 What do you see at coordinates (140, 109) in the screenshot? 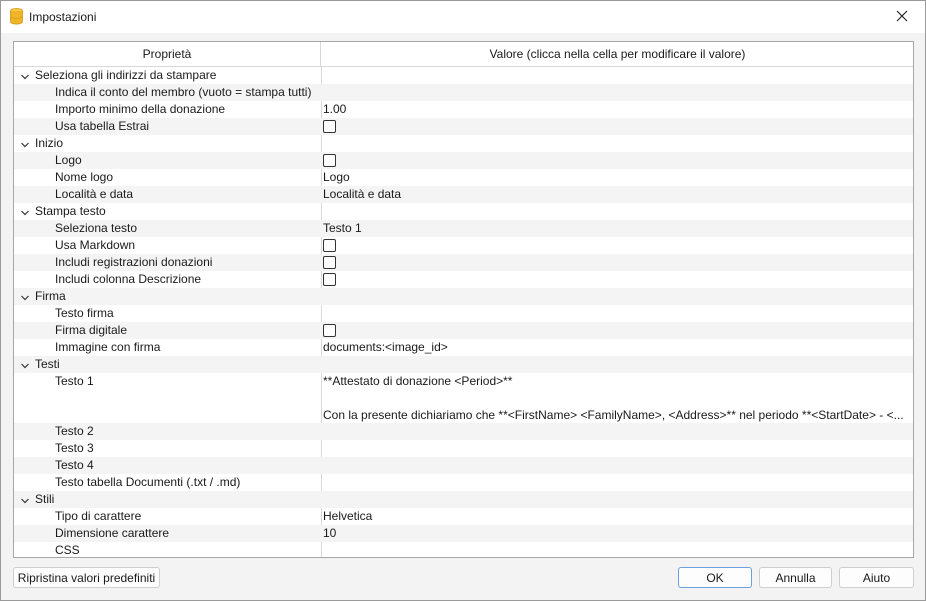
I see `property-label: Importo minimo della donazione` at bounding box center [140, 109].